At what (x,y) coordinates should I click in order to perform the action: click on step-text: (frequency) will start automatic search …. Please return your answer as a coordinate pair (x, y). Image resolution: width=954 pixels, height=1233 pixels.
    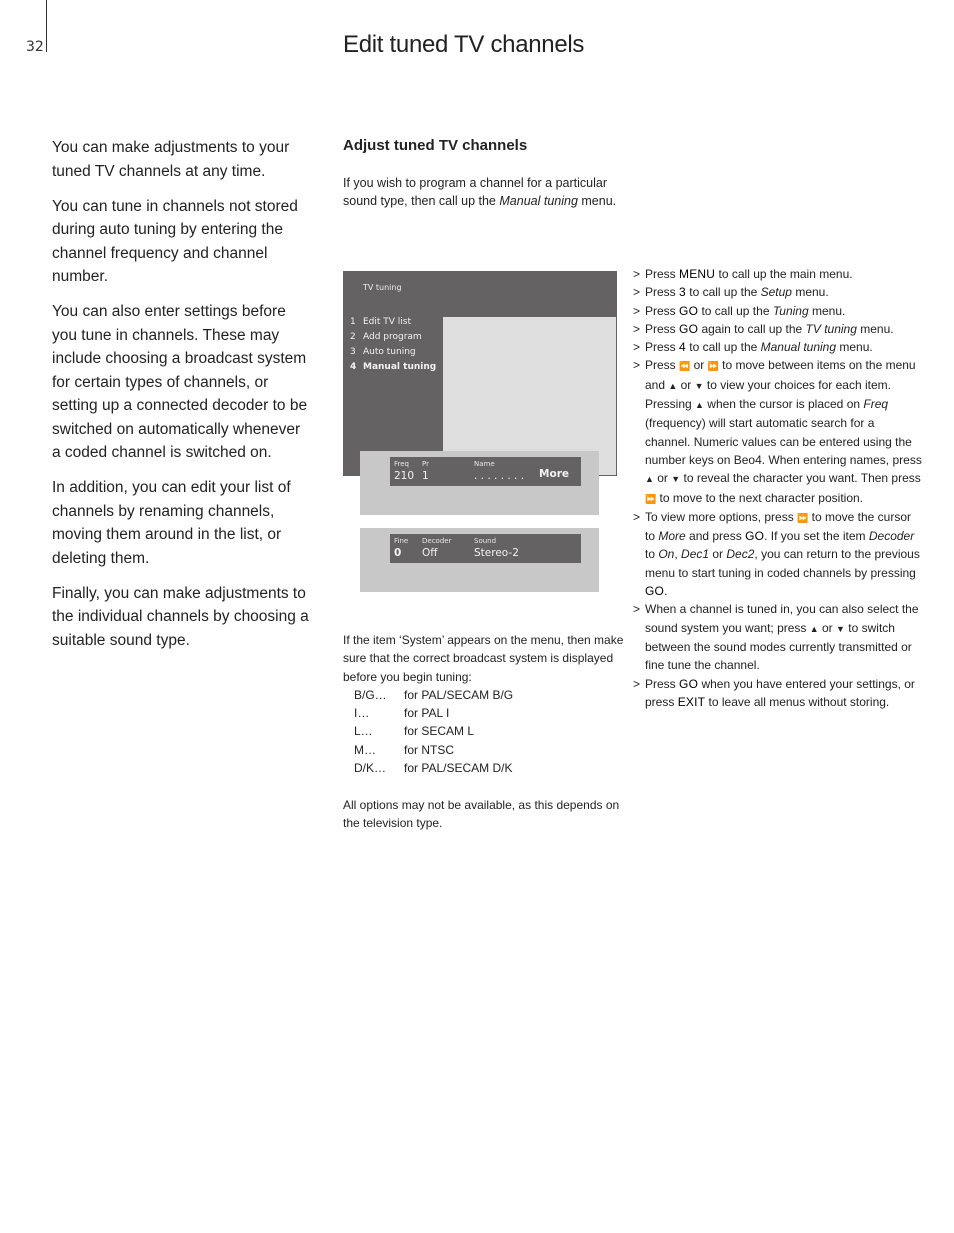
    Looking at the image, I should click on (783, 441).